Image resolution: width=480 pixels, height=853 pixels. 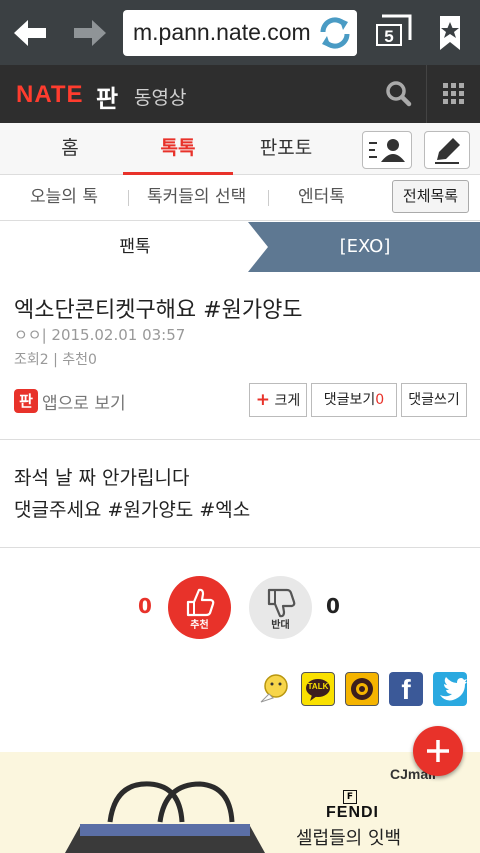 I want to click on twitter-share-icon, so click(x=450, y=689).